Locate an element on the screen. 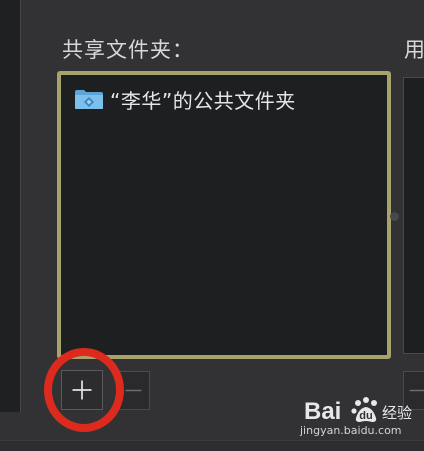 The width and height of the screenshot is (424, 451). list-item: “李华”的公共文件夹 is located at coordinates (185, 99).